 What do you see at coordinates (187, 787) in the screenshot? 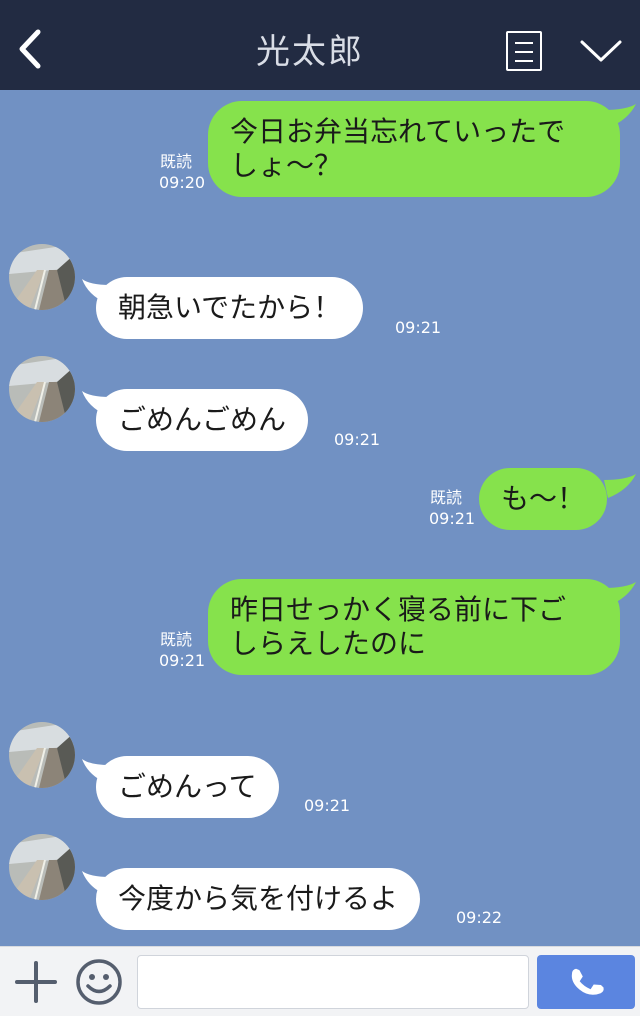
I see `message-bubble: ごめんって` at bounding box center [187, 787].